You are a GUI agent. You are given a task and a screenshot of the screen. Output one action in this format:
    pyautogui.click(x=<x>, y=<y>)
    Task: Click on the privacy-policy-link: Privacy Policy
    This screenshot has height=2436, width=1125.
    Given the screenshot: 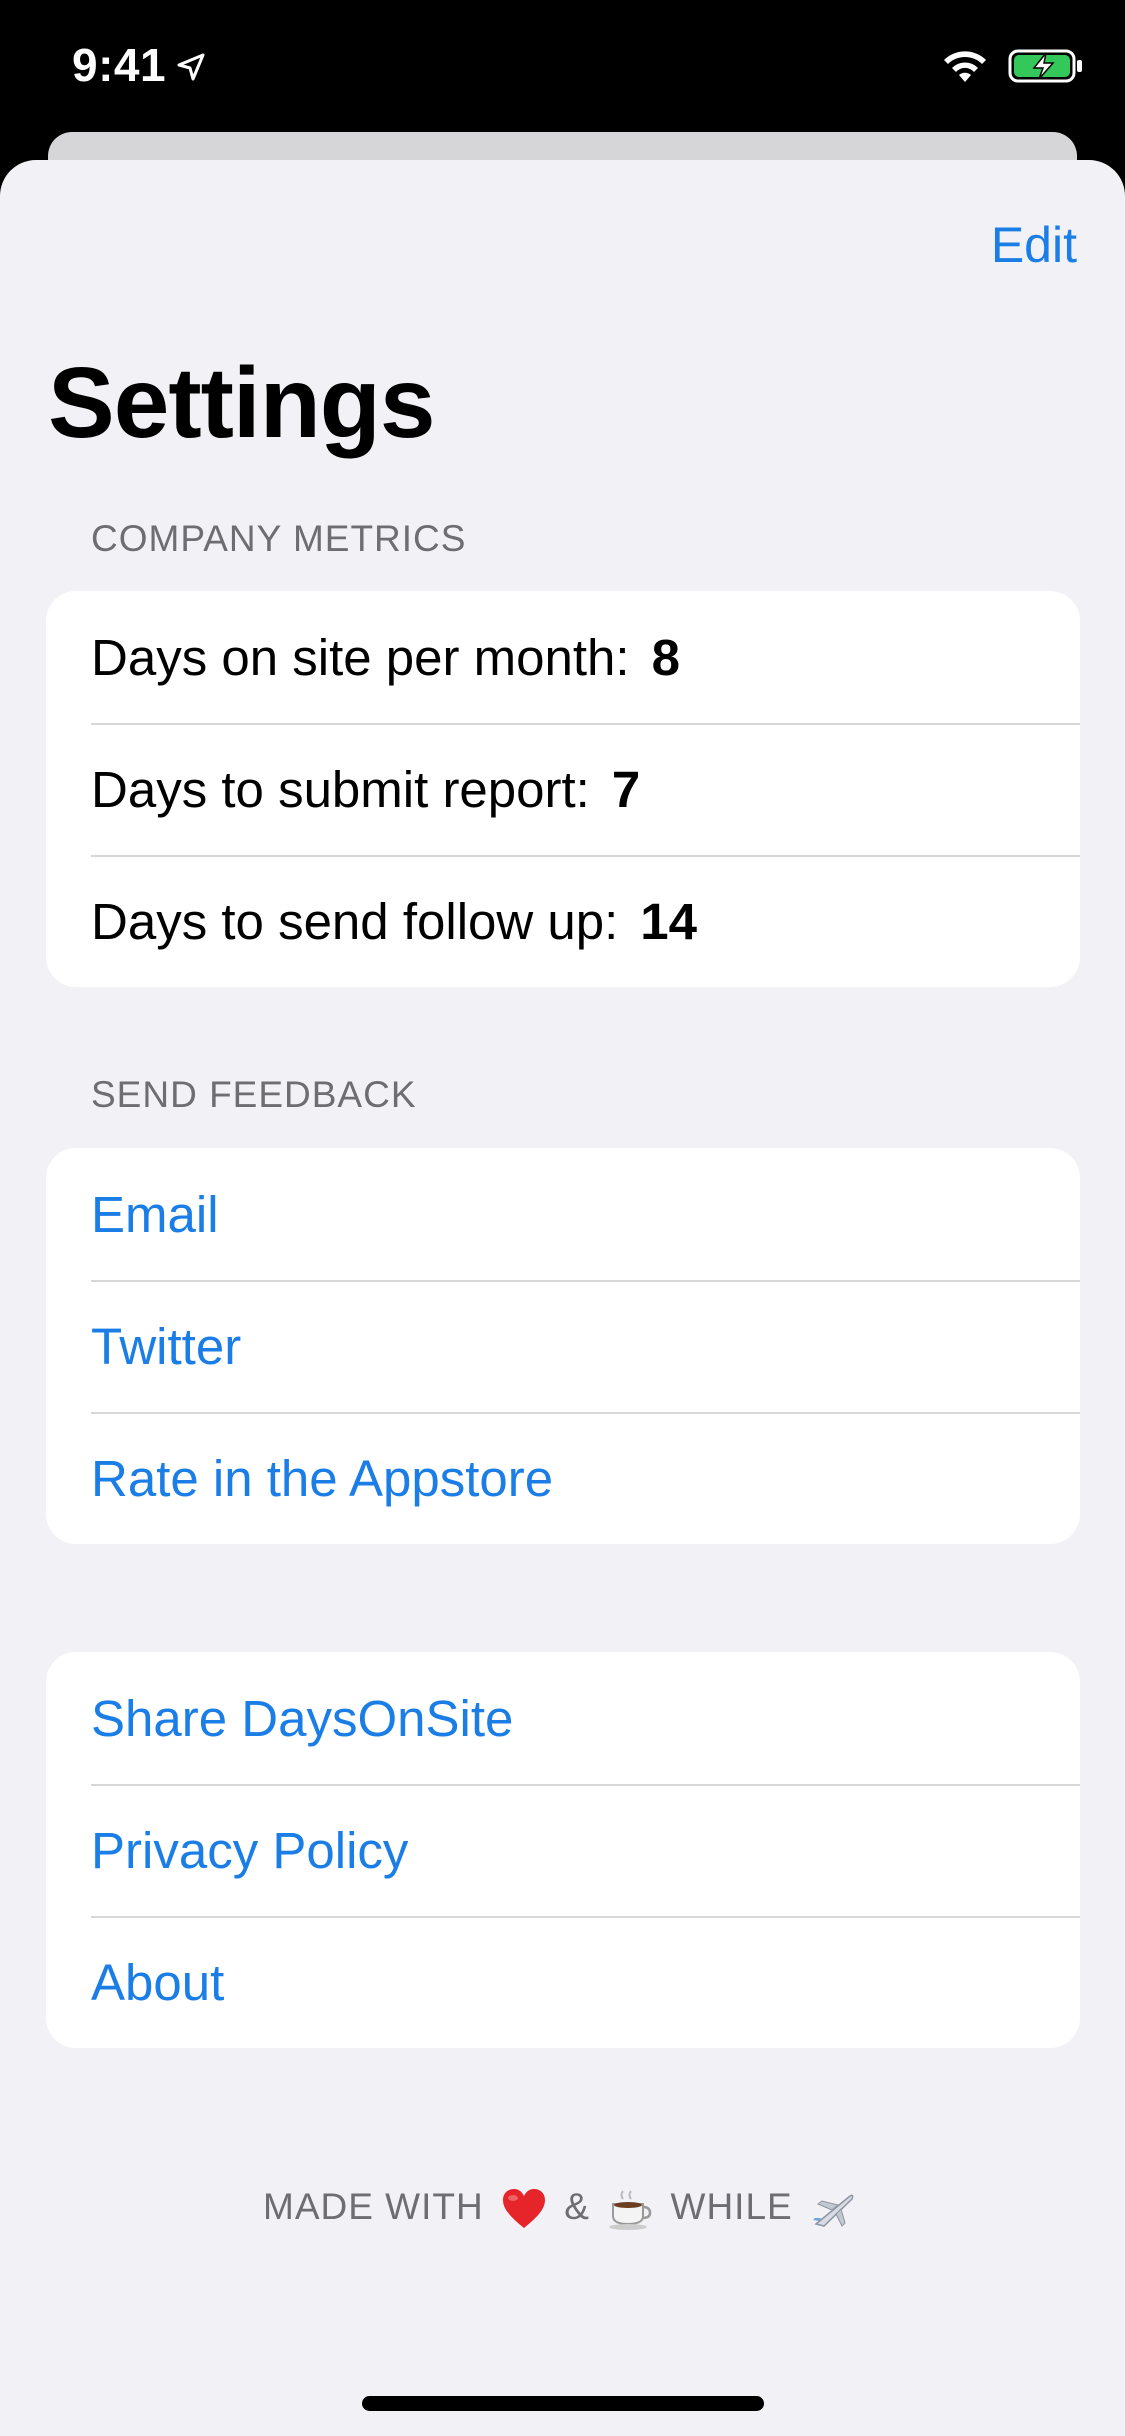 What is the action you would take?
    pyautogui.click(x=563, y=1850)
    